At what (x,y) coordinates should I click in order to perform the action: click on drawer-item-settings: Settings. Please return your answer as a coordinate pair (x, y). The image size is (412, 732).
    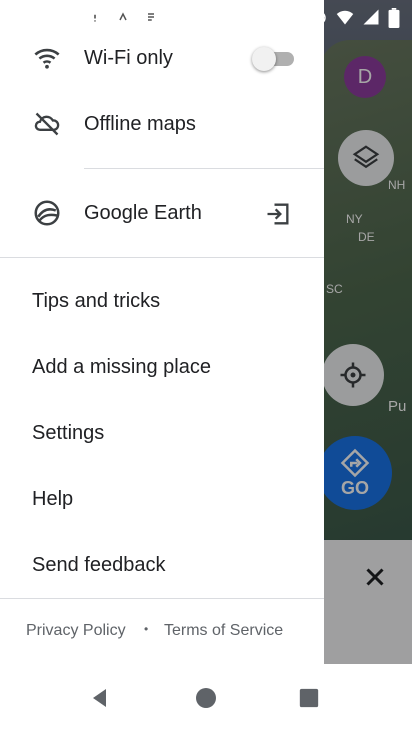
    Looking at the image, I should click on (162, 433).